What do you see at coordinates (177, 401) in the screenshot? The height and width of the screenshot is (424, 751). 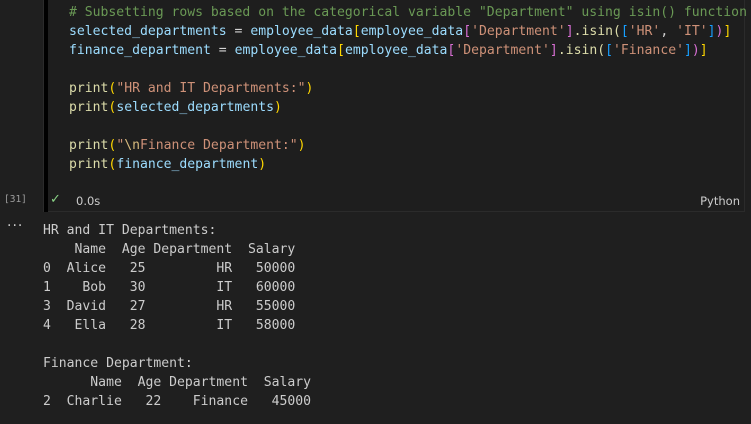 I see `output-line: 2 Charlie 22 Finance 45000` at bounding box center [177, 401].